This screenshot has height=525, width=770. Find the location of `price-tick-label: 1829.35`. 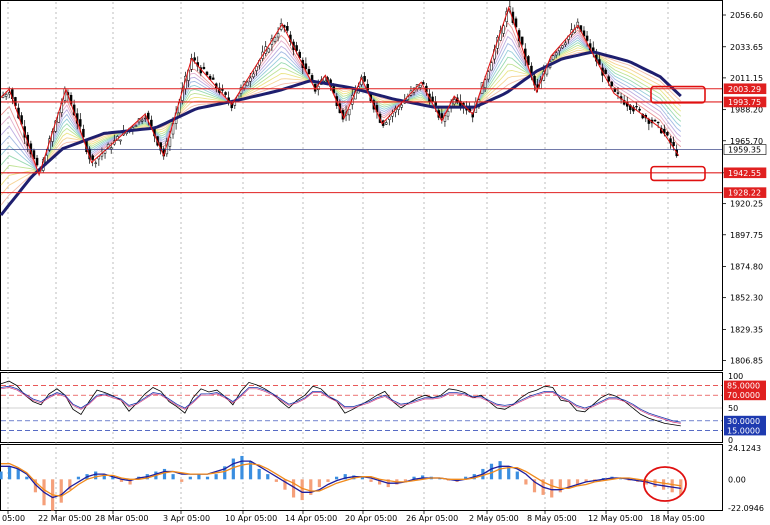

price-tick-label: 1829.35 is located at coordinates (746, 329).